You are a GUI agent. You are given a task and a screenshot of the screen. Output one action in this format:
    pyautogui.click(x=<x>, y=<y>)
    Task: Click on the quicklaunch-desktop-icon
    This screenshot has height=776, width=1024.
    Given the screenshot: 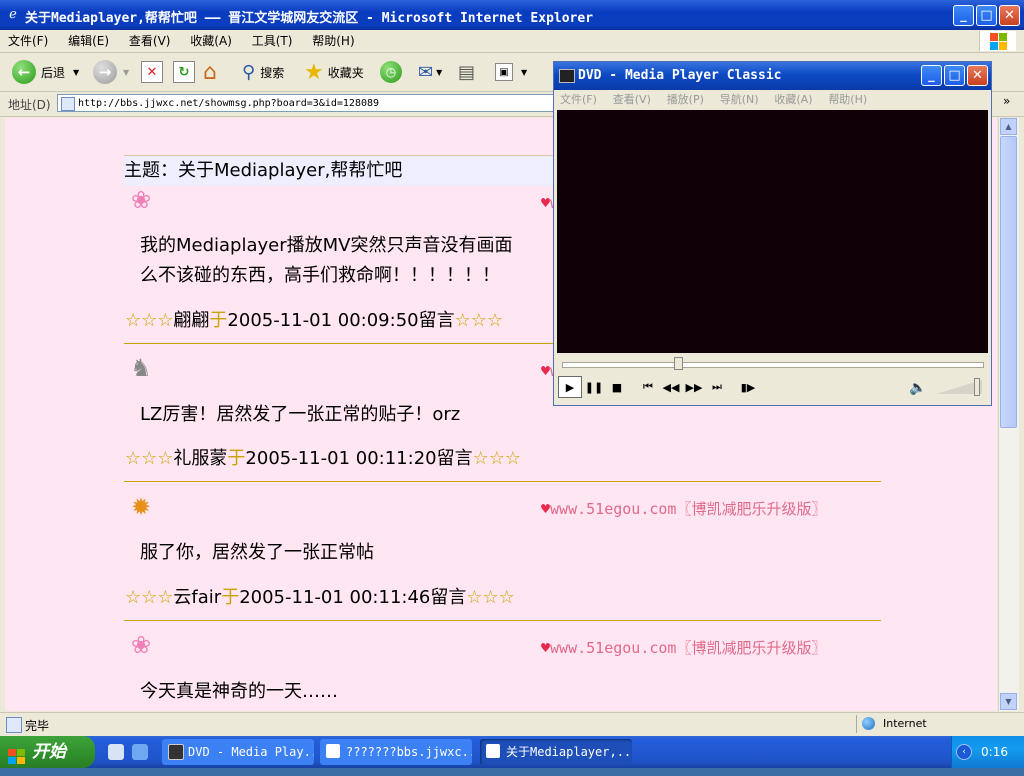 What is the action you would take?
    pyautogui.click(x=116, y=752)
    